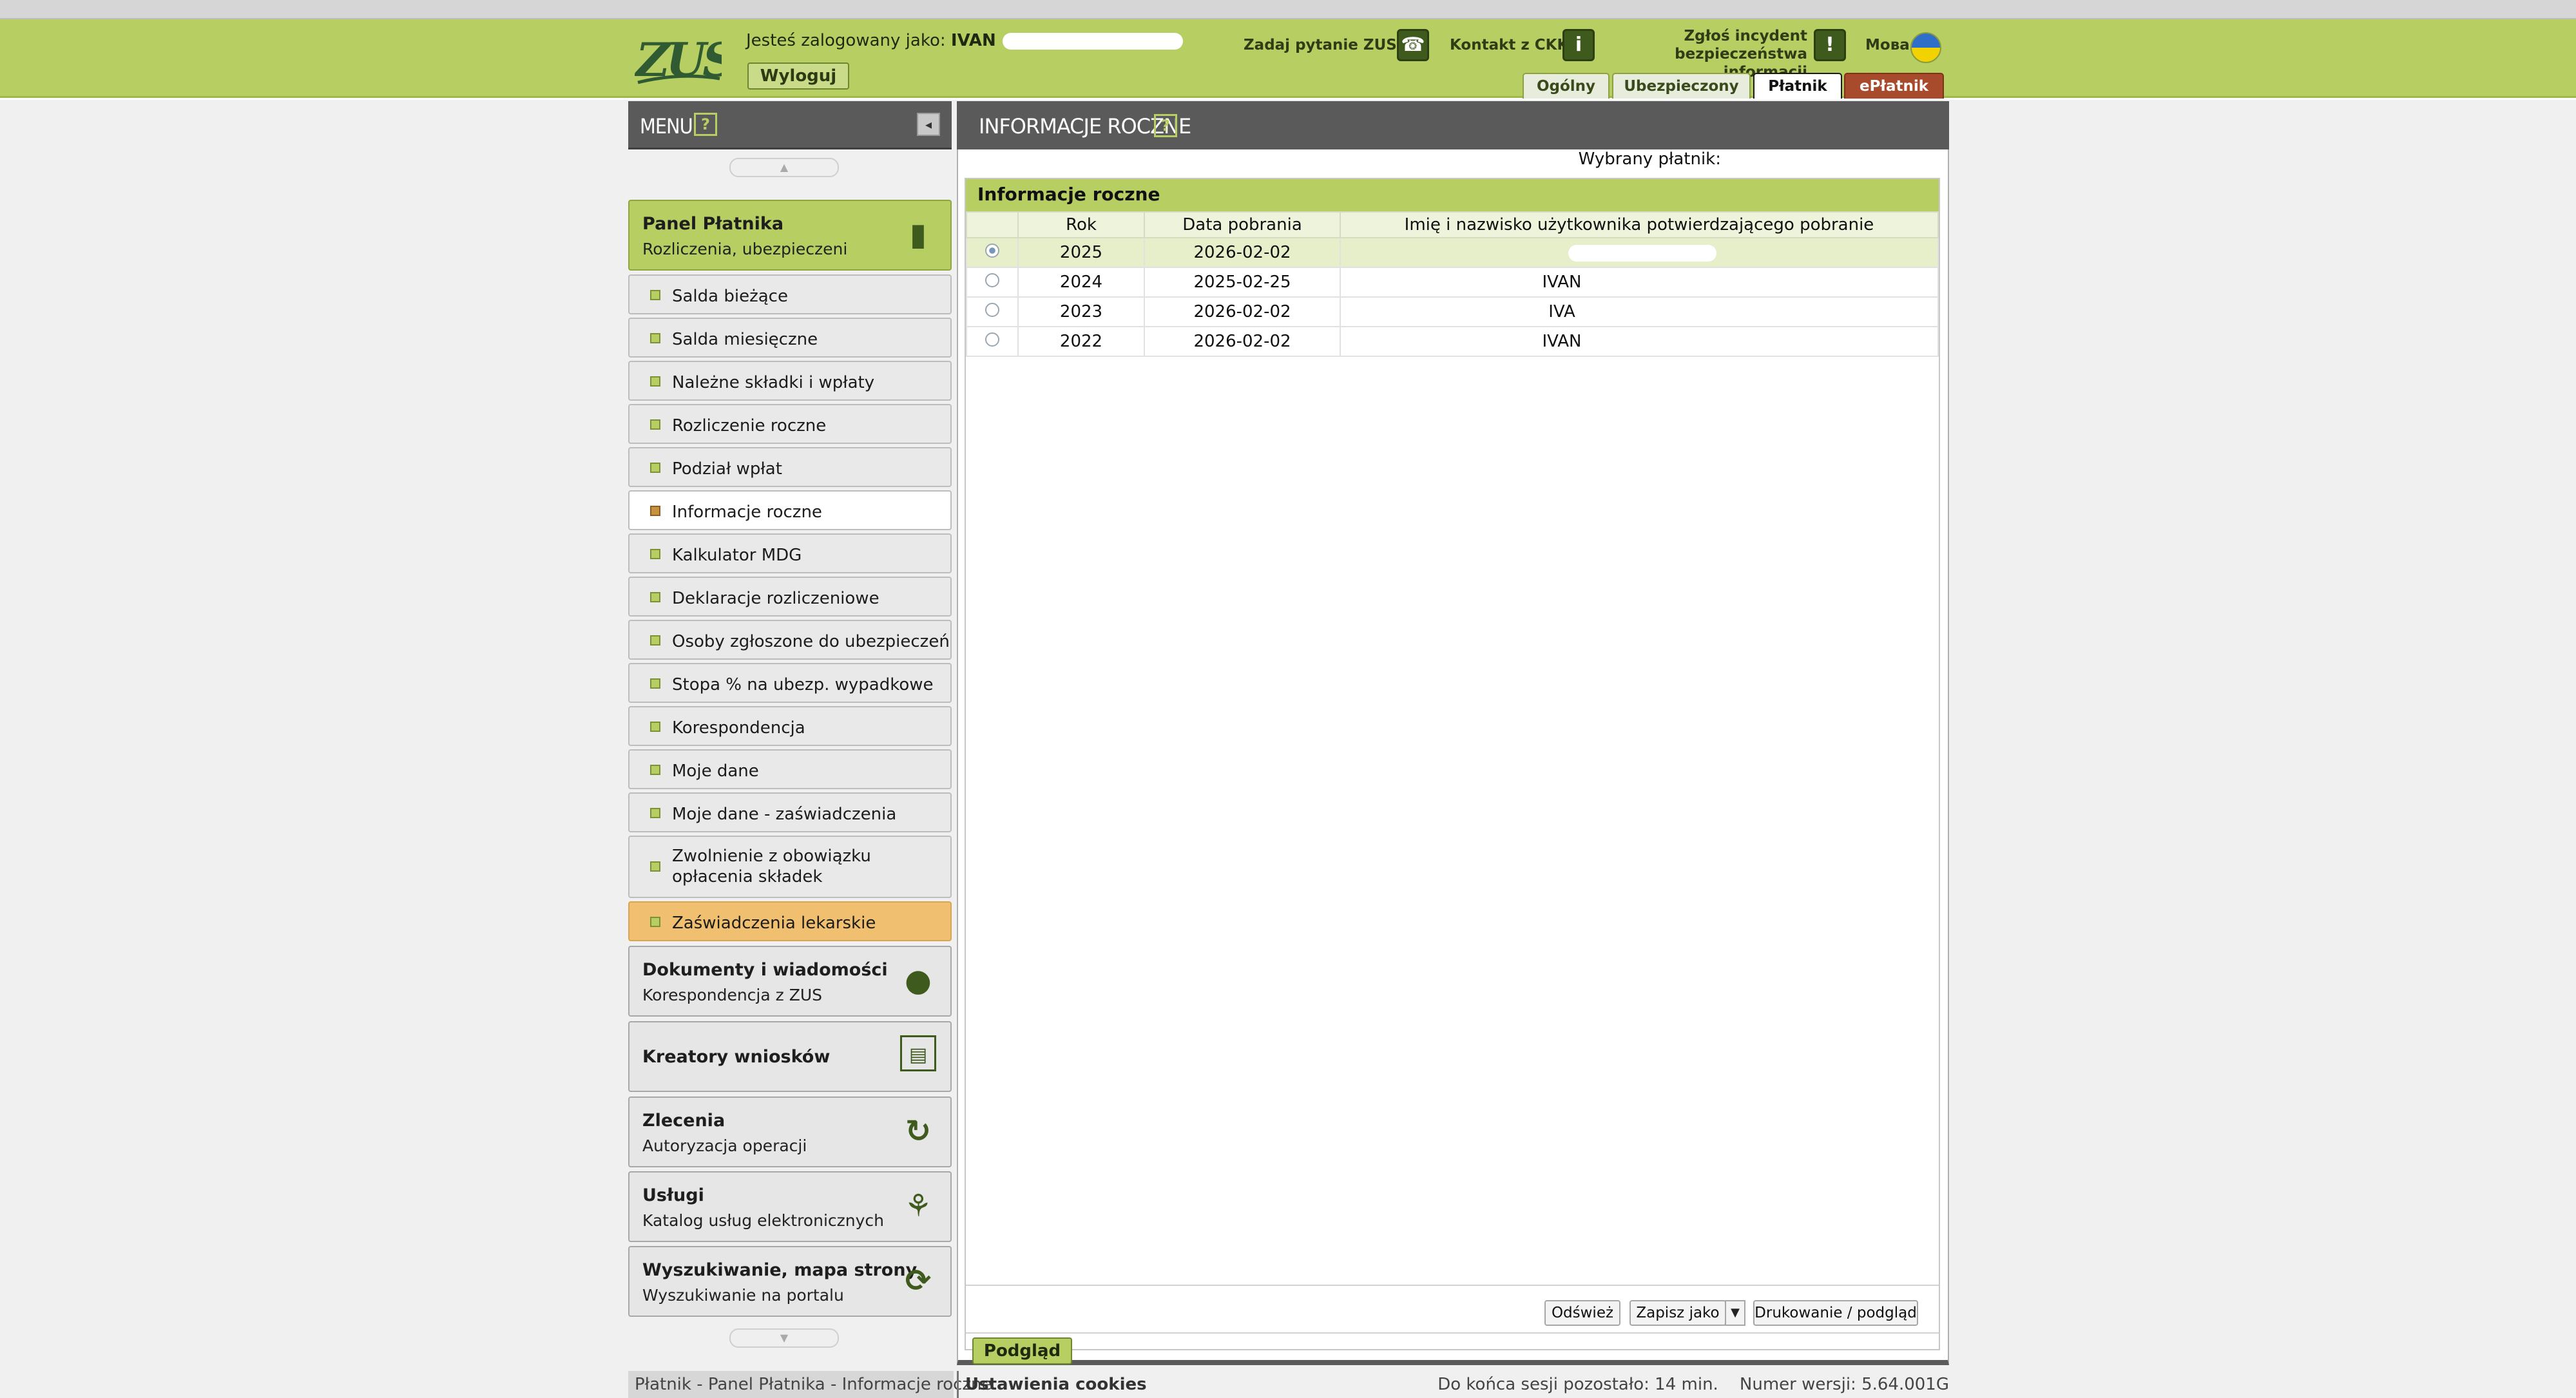 The height and width of the screenshot is (1398, 2576). Describe the element at coordinates (1453, 341) in the screenshot. I see `table-row: 2022 2026-02-02 IVAN` at that location.